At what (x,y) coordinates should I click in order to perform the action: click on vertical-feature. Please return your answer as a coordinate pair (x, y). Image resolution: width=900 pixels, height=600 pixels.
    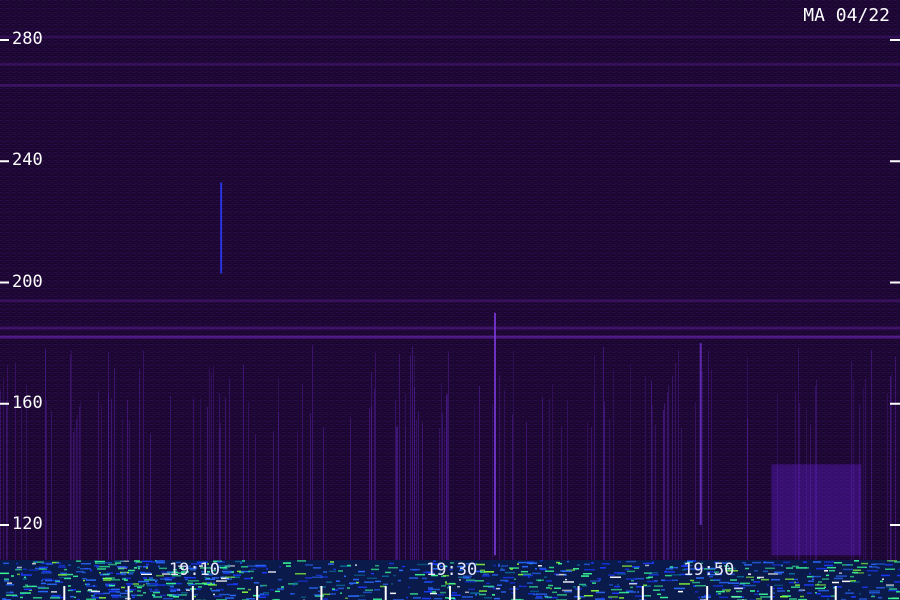
    Looking at the image, I should click on (700, 434).